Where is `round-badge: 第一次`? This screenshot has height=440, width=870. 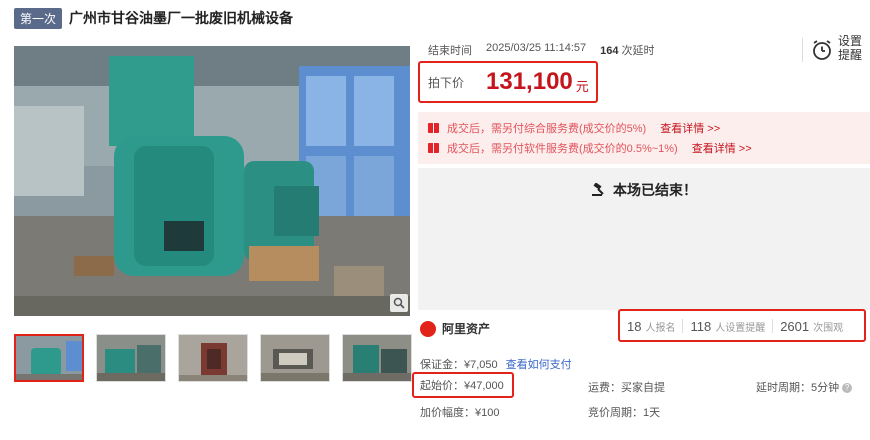 round-badge: 第一次 is located at coordinates (38, 18).